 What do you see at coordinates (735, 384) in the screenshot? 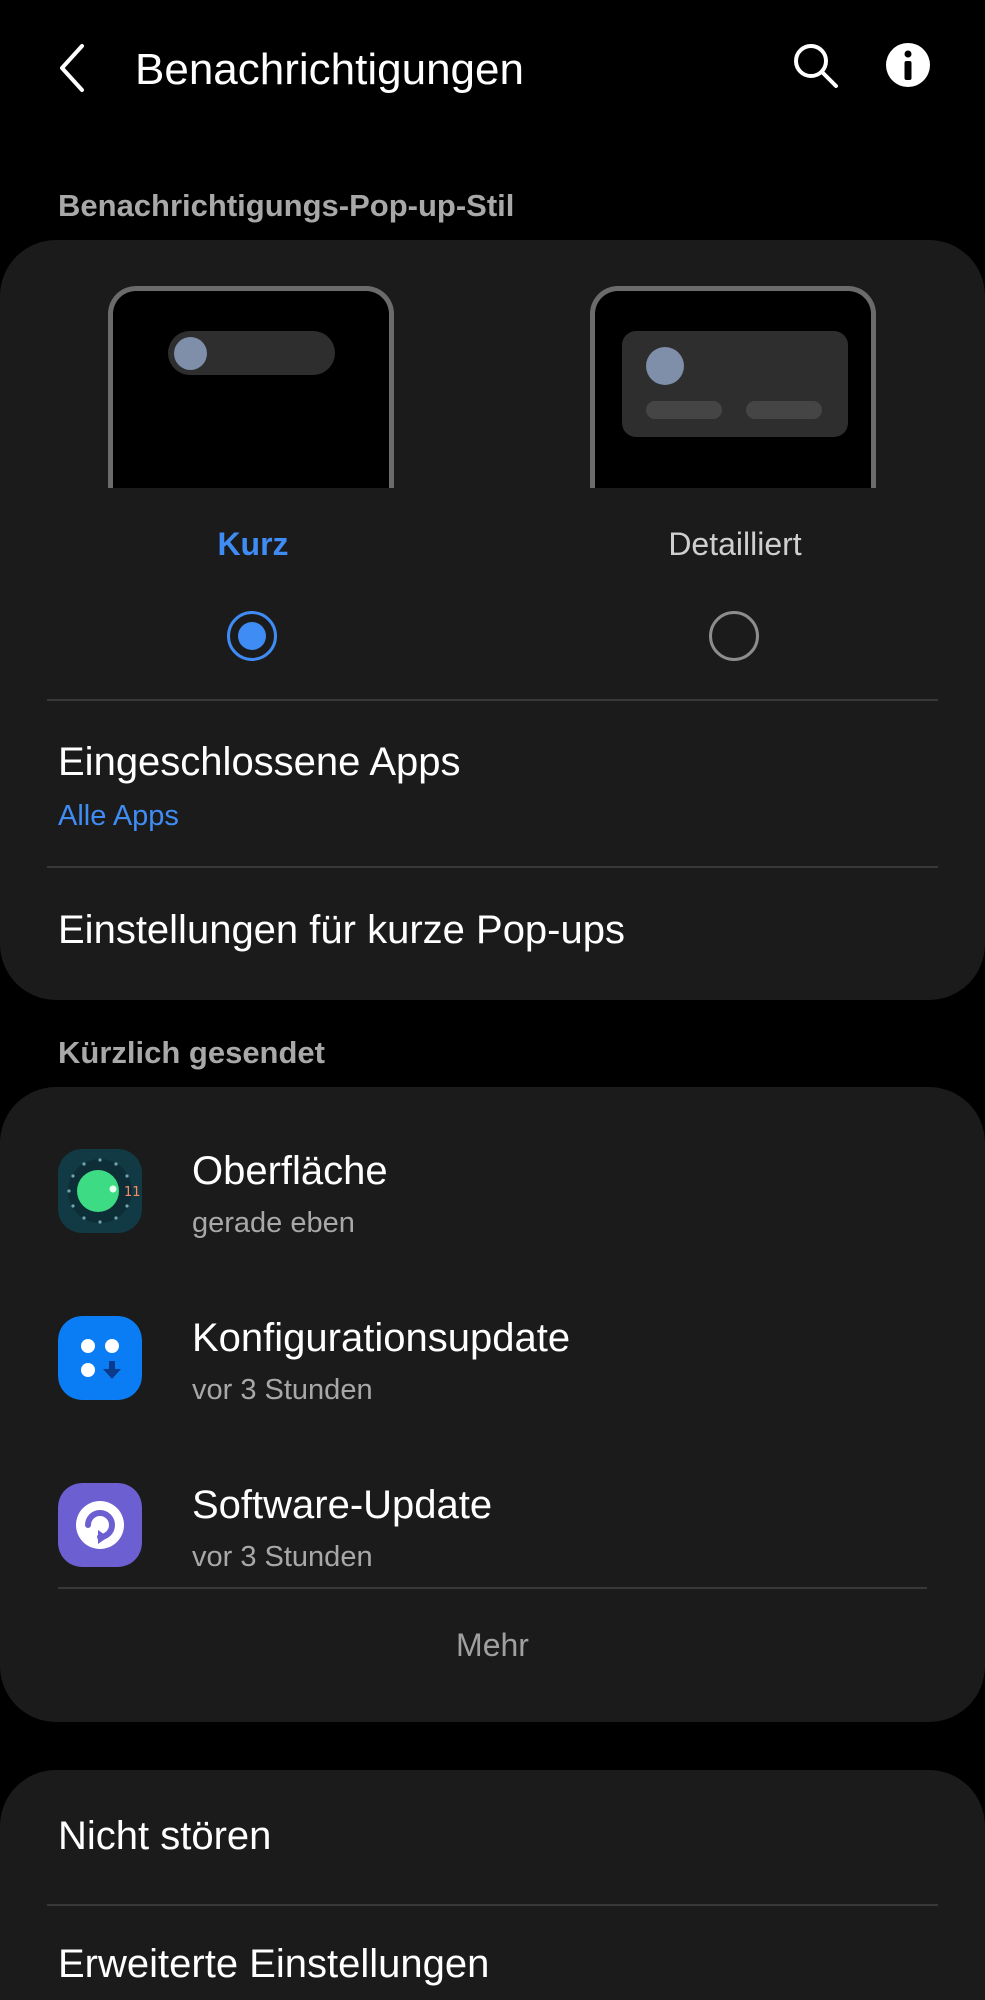
I see `detailed-preview-card` at bounding box center [735, 384].